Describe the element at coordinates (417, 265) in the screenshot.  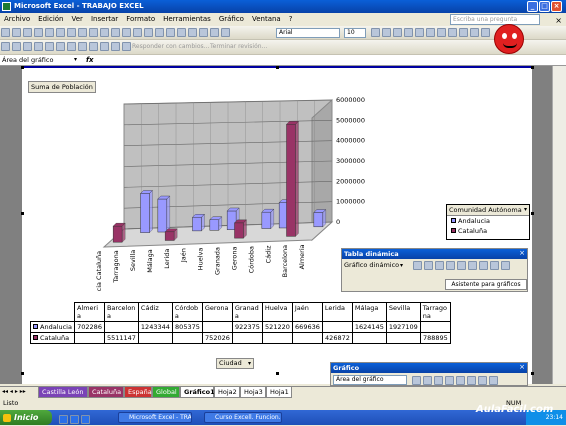
I see `format-report-icon` at that location.